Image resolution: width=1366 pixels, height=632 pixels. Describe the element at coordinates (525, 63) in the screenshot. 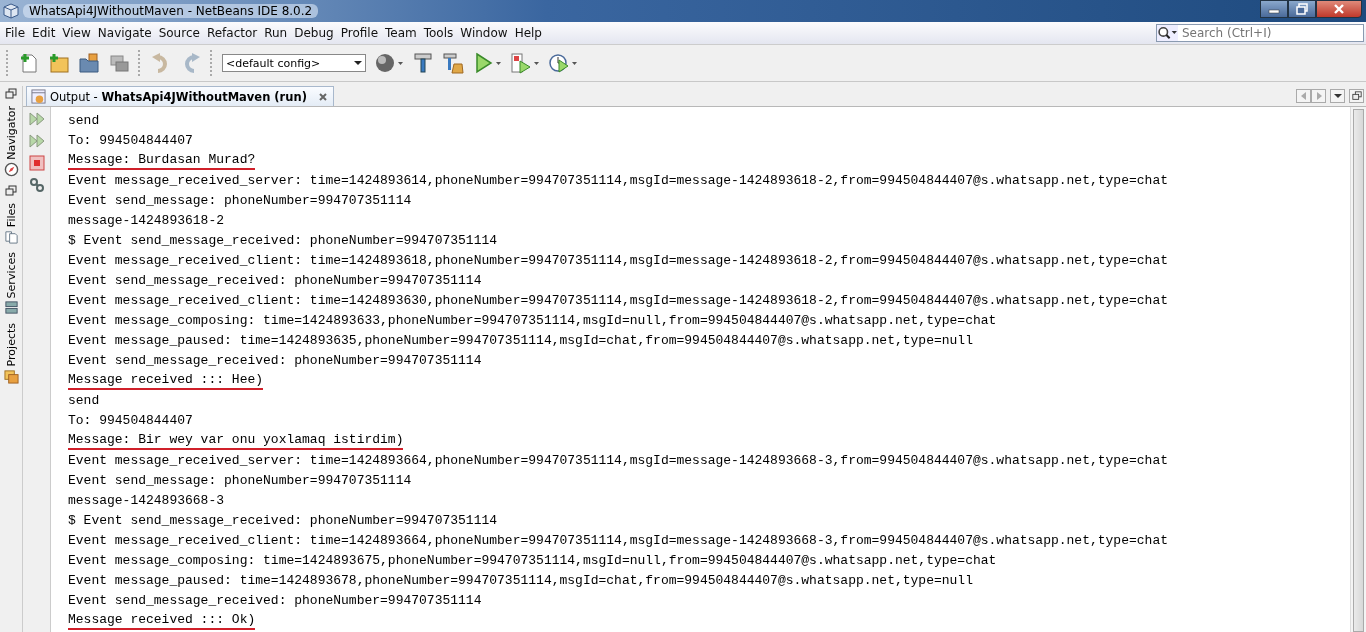

I see `debug-icon` at that location.